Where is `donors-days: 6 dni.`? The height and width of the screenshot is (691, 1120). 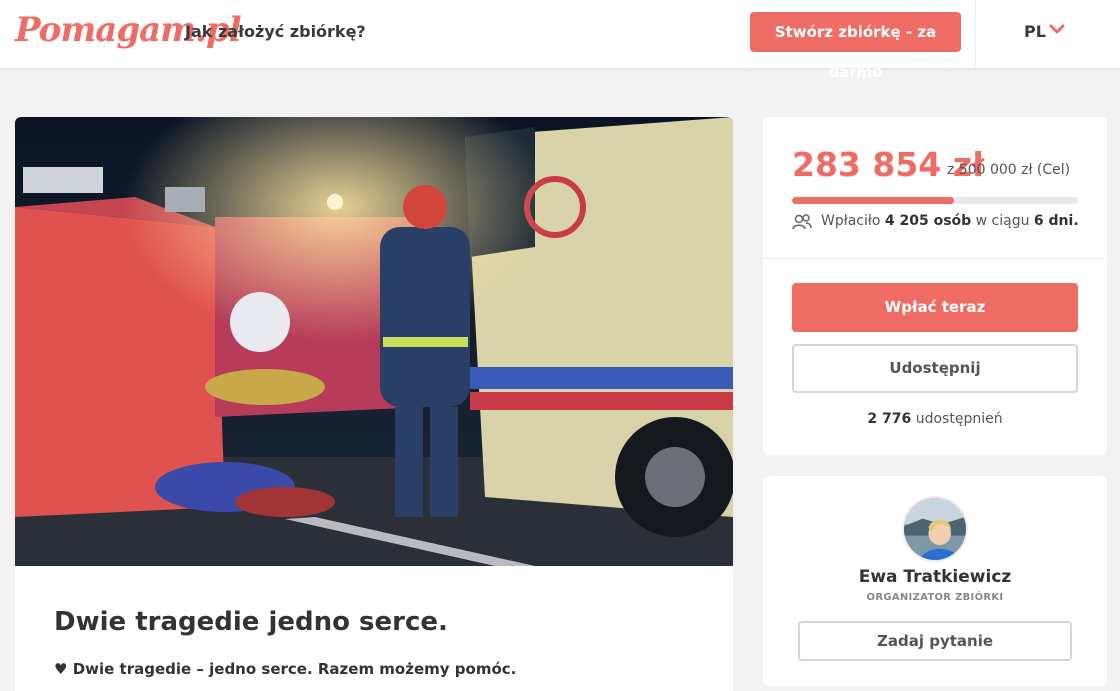 donors-days: 6 dni. is located at coordinates (1056, 221).